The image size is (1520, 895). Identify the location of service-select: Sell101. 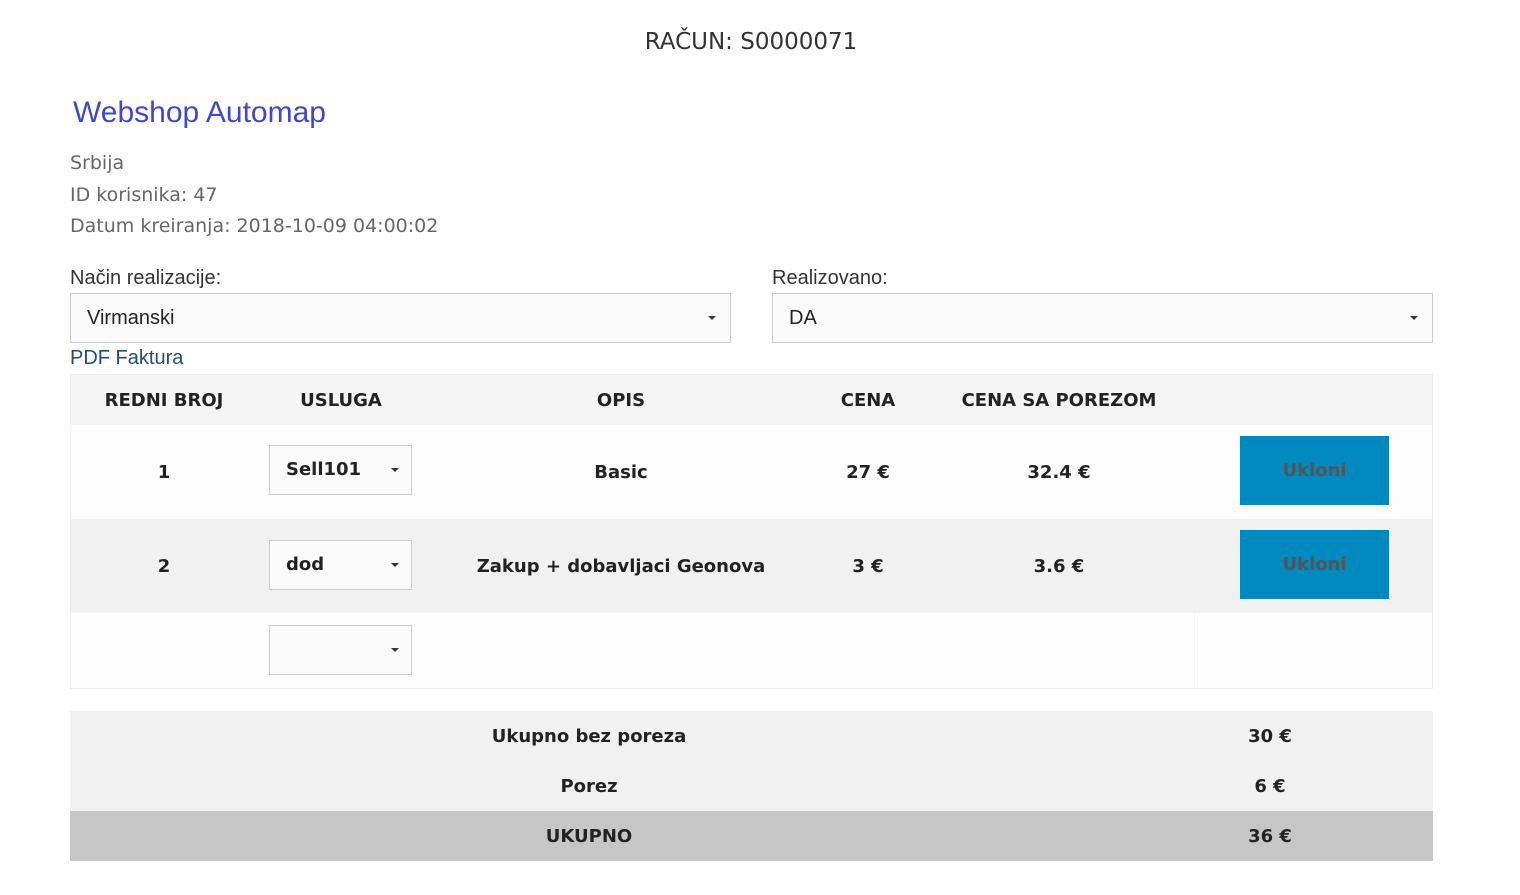
(340, 470).